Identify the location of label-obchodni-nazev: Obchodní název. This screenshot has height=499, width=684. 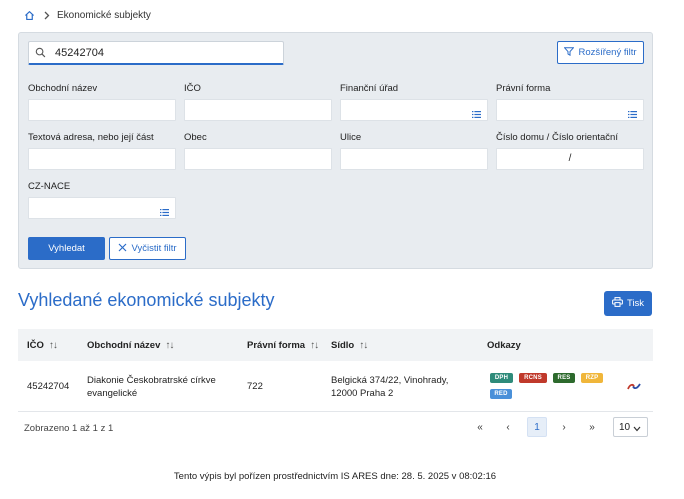
(63, 88).